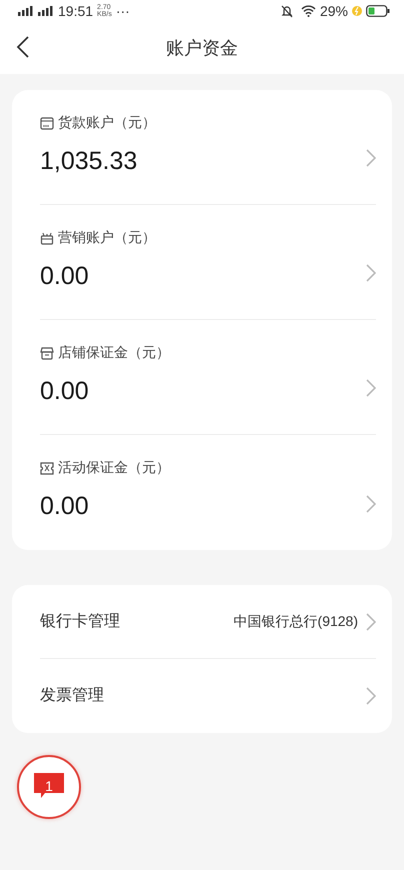 The width and height of the screenshot is (404, 870). What do you see at coordinates (23, 47) in the screenshot?
I see `back-icon` at bounding box center [23, 47].